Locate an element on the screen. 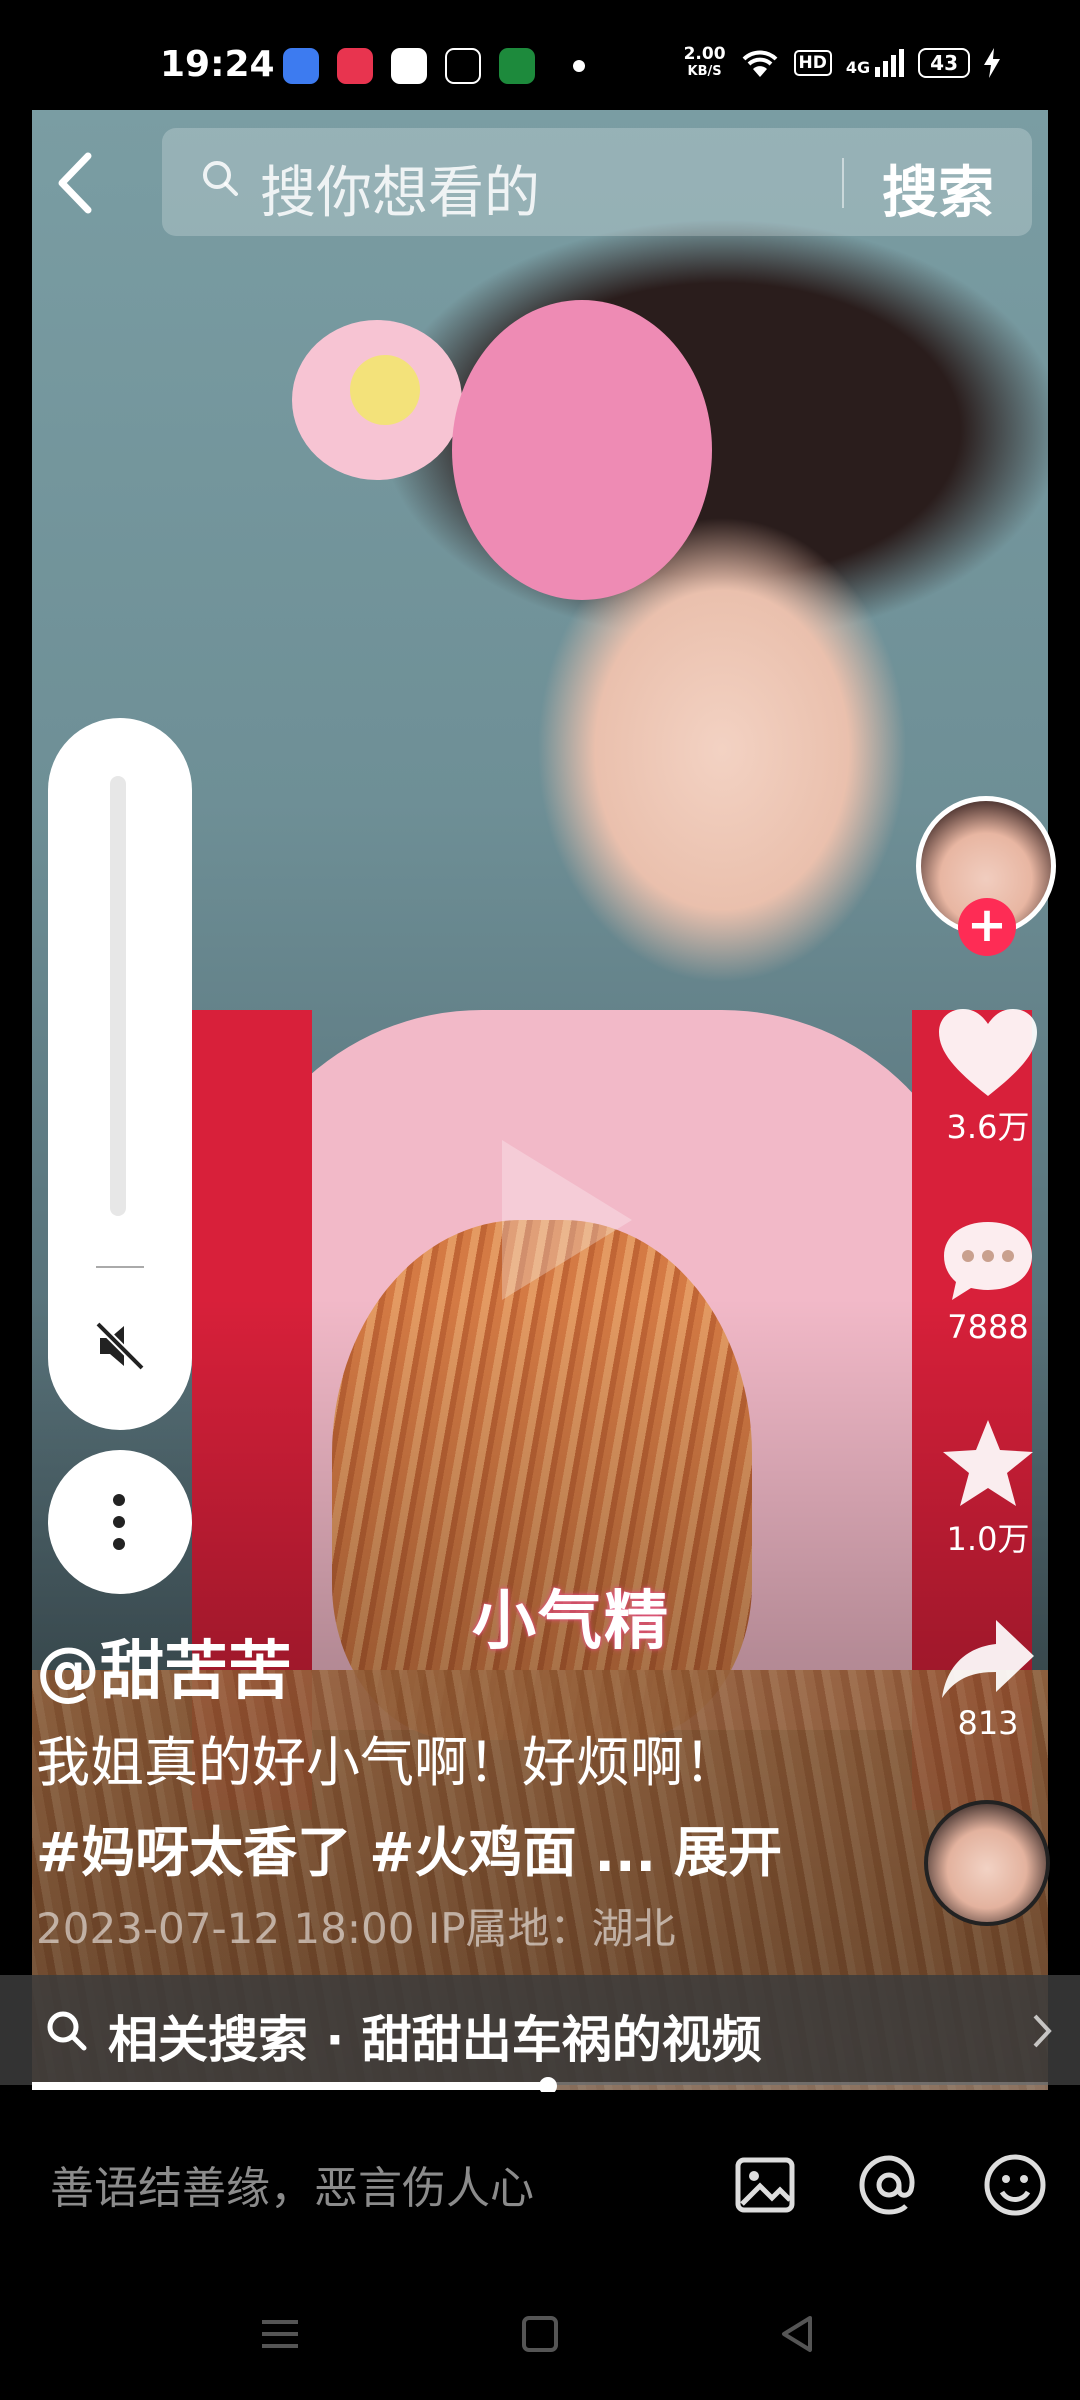 Image resolution: width=1080 pixels, height=2400 pixels. net-speed-unit: KB/S is located at coordinates (704, 71).